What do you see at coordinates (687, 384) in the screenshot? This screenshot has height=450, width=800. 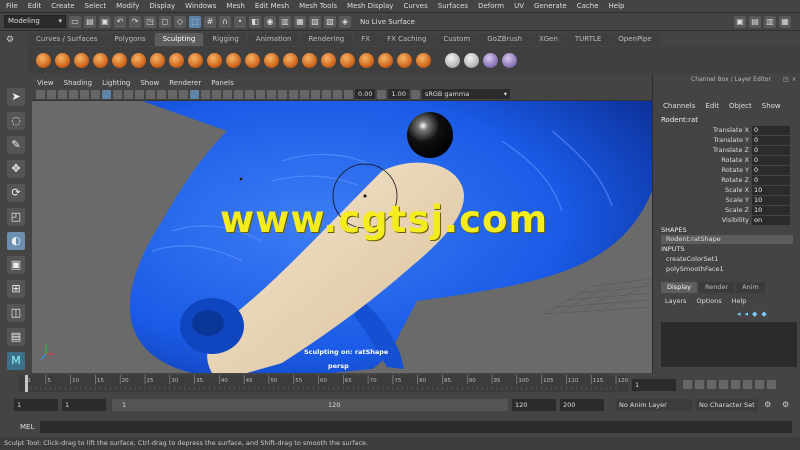 I see `go-to-start-icon` at bounding box center [687, 384].